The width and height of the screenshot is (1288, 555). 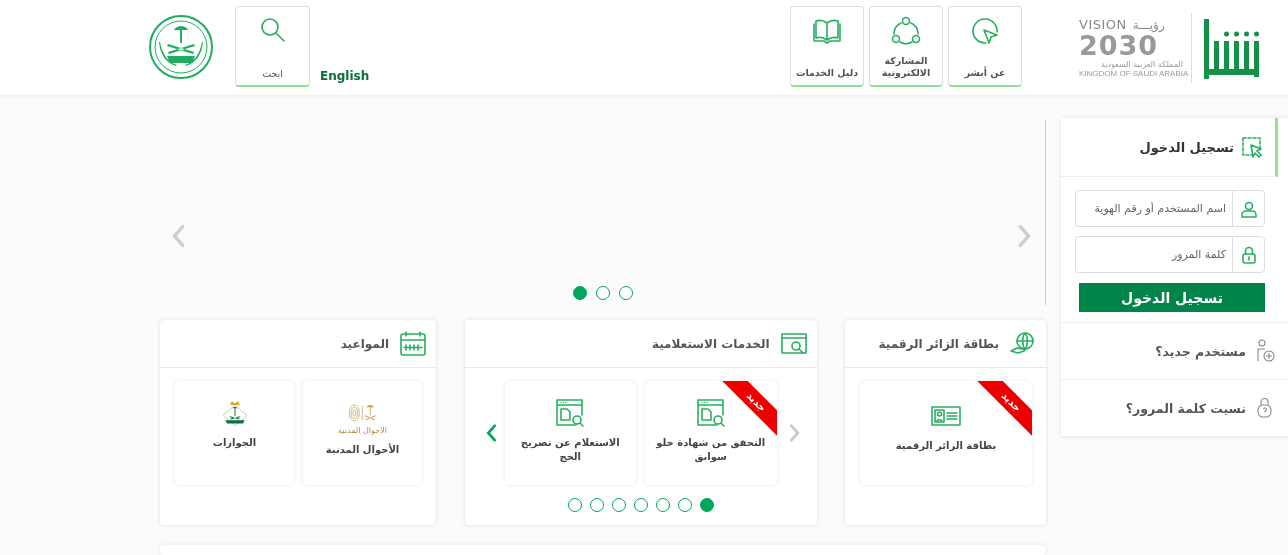 What do you see at coordinates (985, 31) in the screenshot?
I see `cursor-icon` at bounding box center [985, 31].